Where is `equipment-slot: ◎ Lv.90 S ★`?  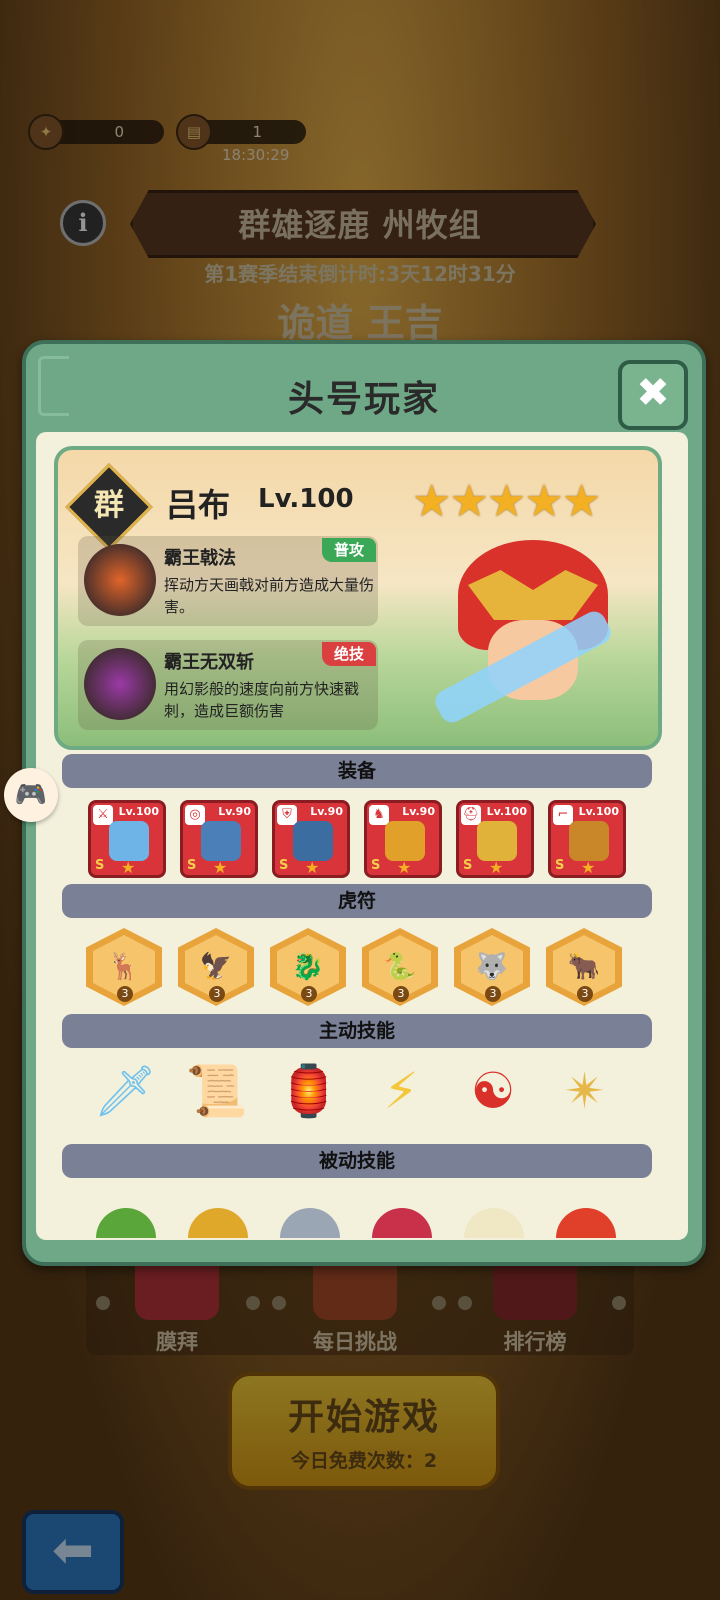 equipment-slot: ◎ Lv.90 S ★ is located at coordinates (219, 839).